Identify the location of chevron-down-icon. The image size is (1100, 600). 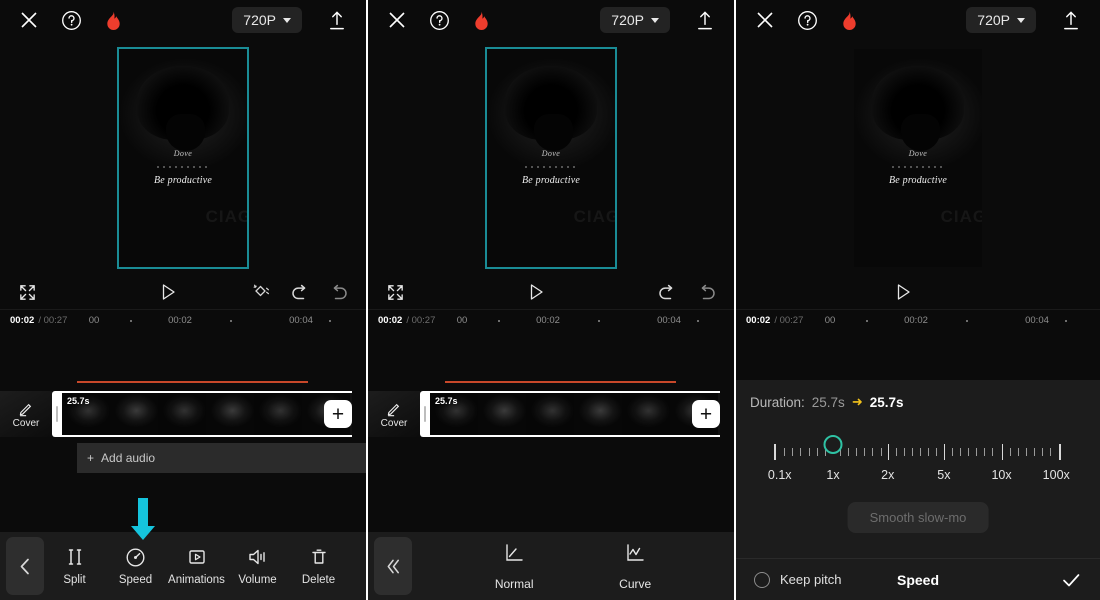
(655, 20).